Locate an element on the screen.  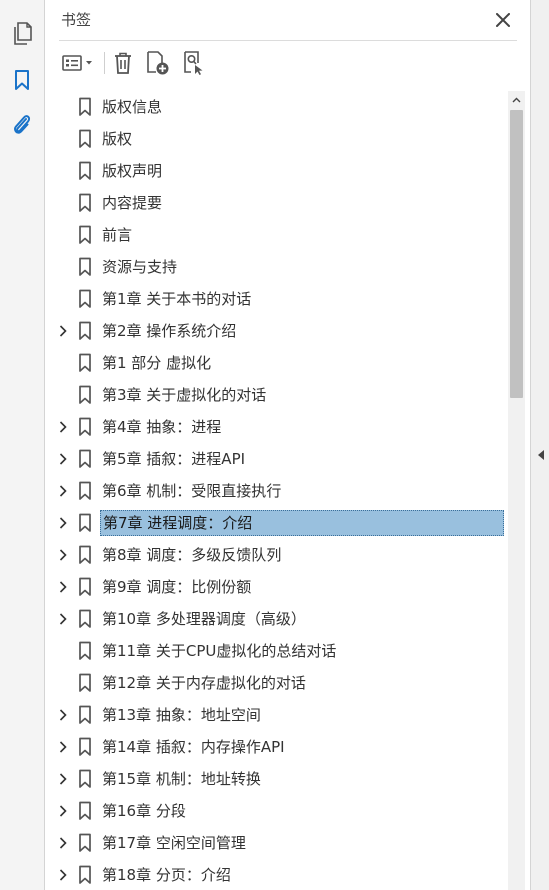
find-current-bookmark-button is located at coordinates (194, 63).